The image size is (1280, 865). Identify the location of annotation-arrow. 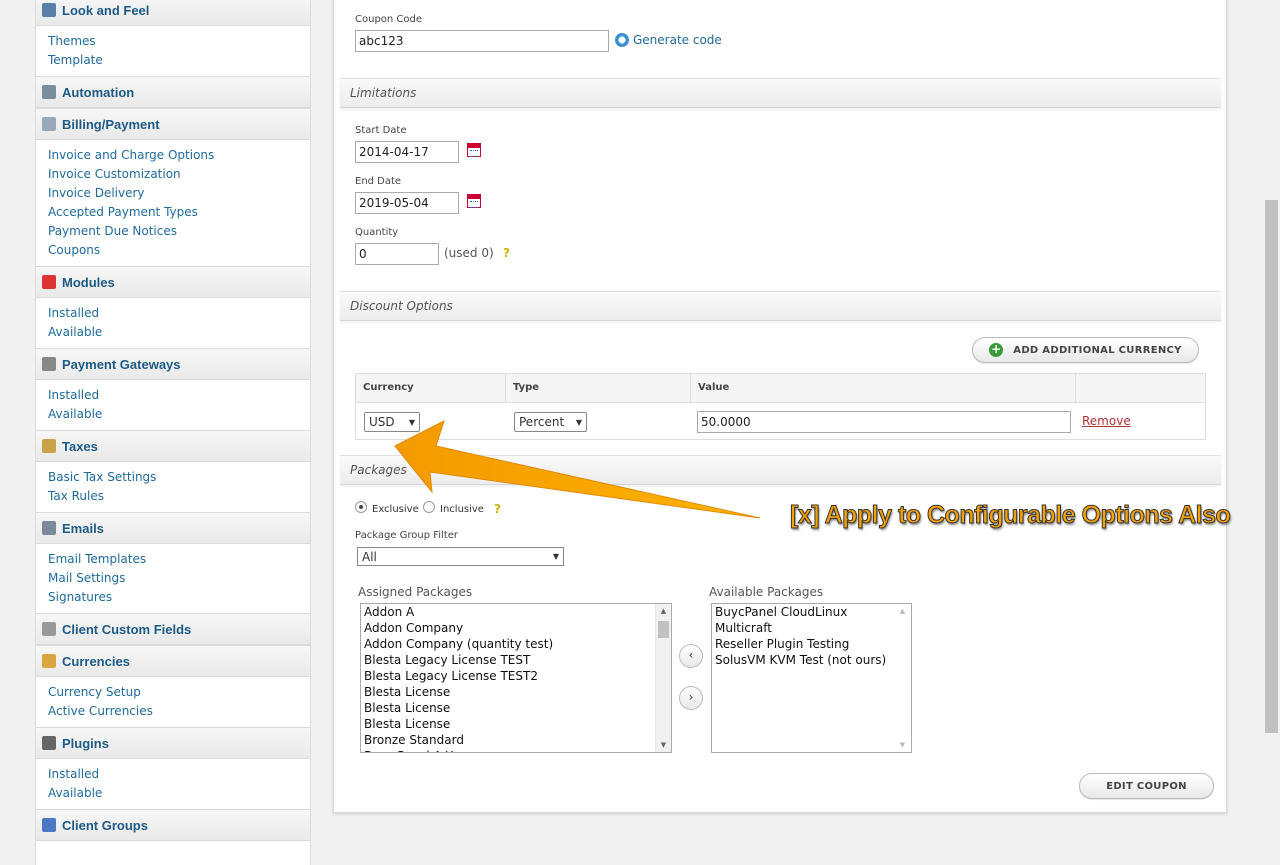
(577, 469).